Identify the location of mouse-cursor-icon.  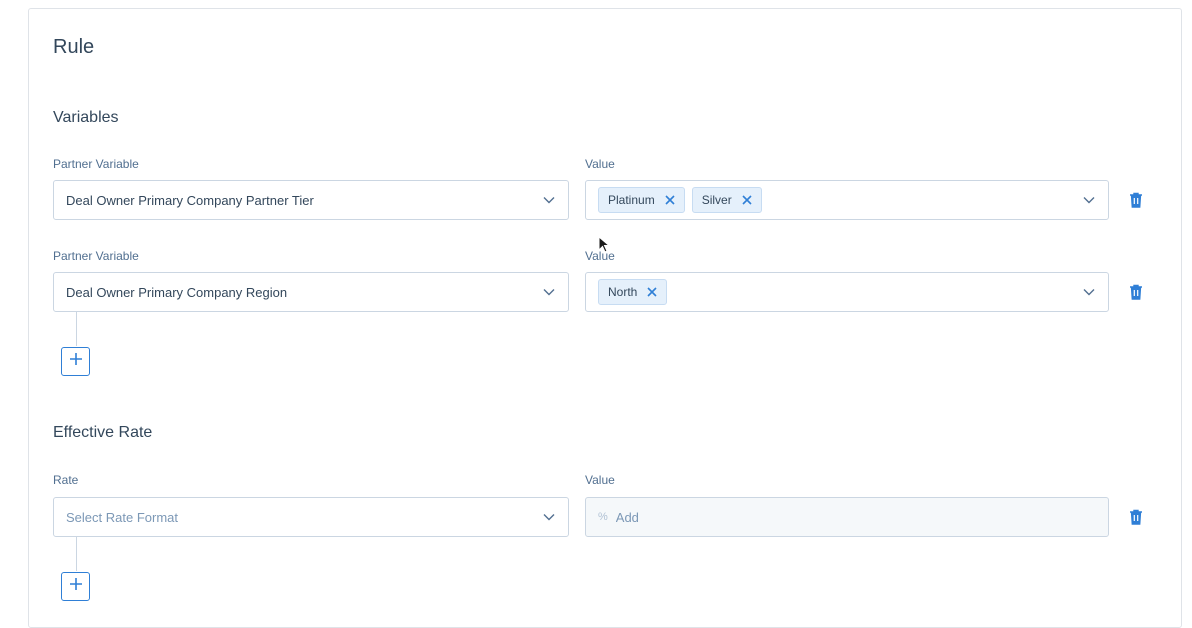
(604, 247).